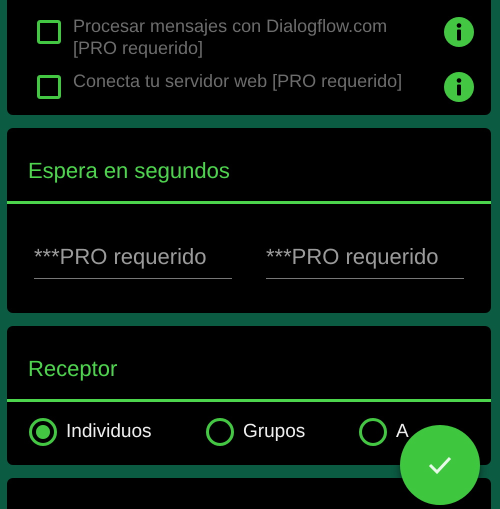 The image size is (500, 509). I want to click on option-label: Procesar mensajes con Dialogflow.com [PRO requerido], so click(230, 37).